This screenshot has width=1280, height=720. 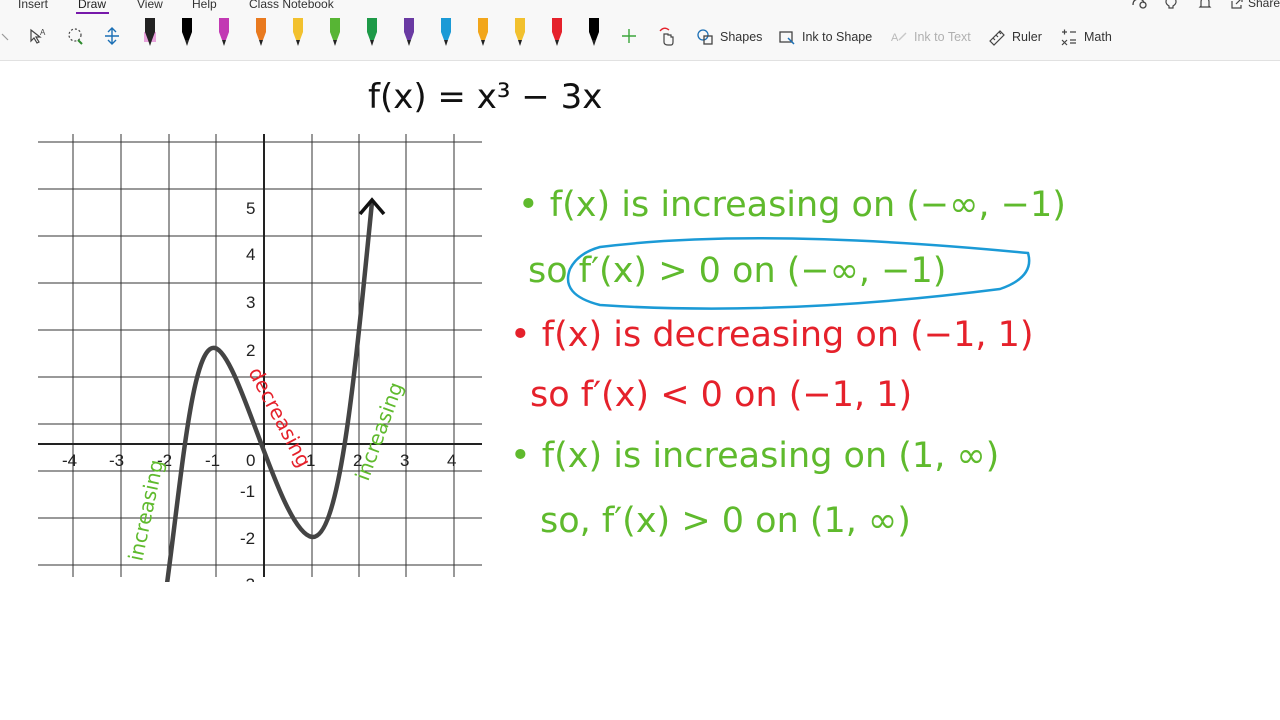 What do you see at coordinates (212, 460) in the screenshot?
I see `x-tick-label: -1` at bounding box center [212, 460].